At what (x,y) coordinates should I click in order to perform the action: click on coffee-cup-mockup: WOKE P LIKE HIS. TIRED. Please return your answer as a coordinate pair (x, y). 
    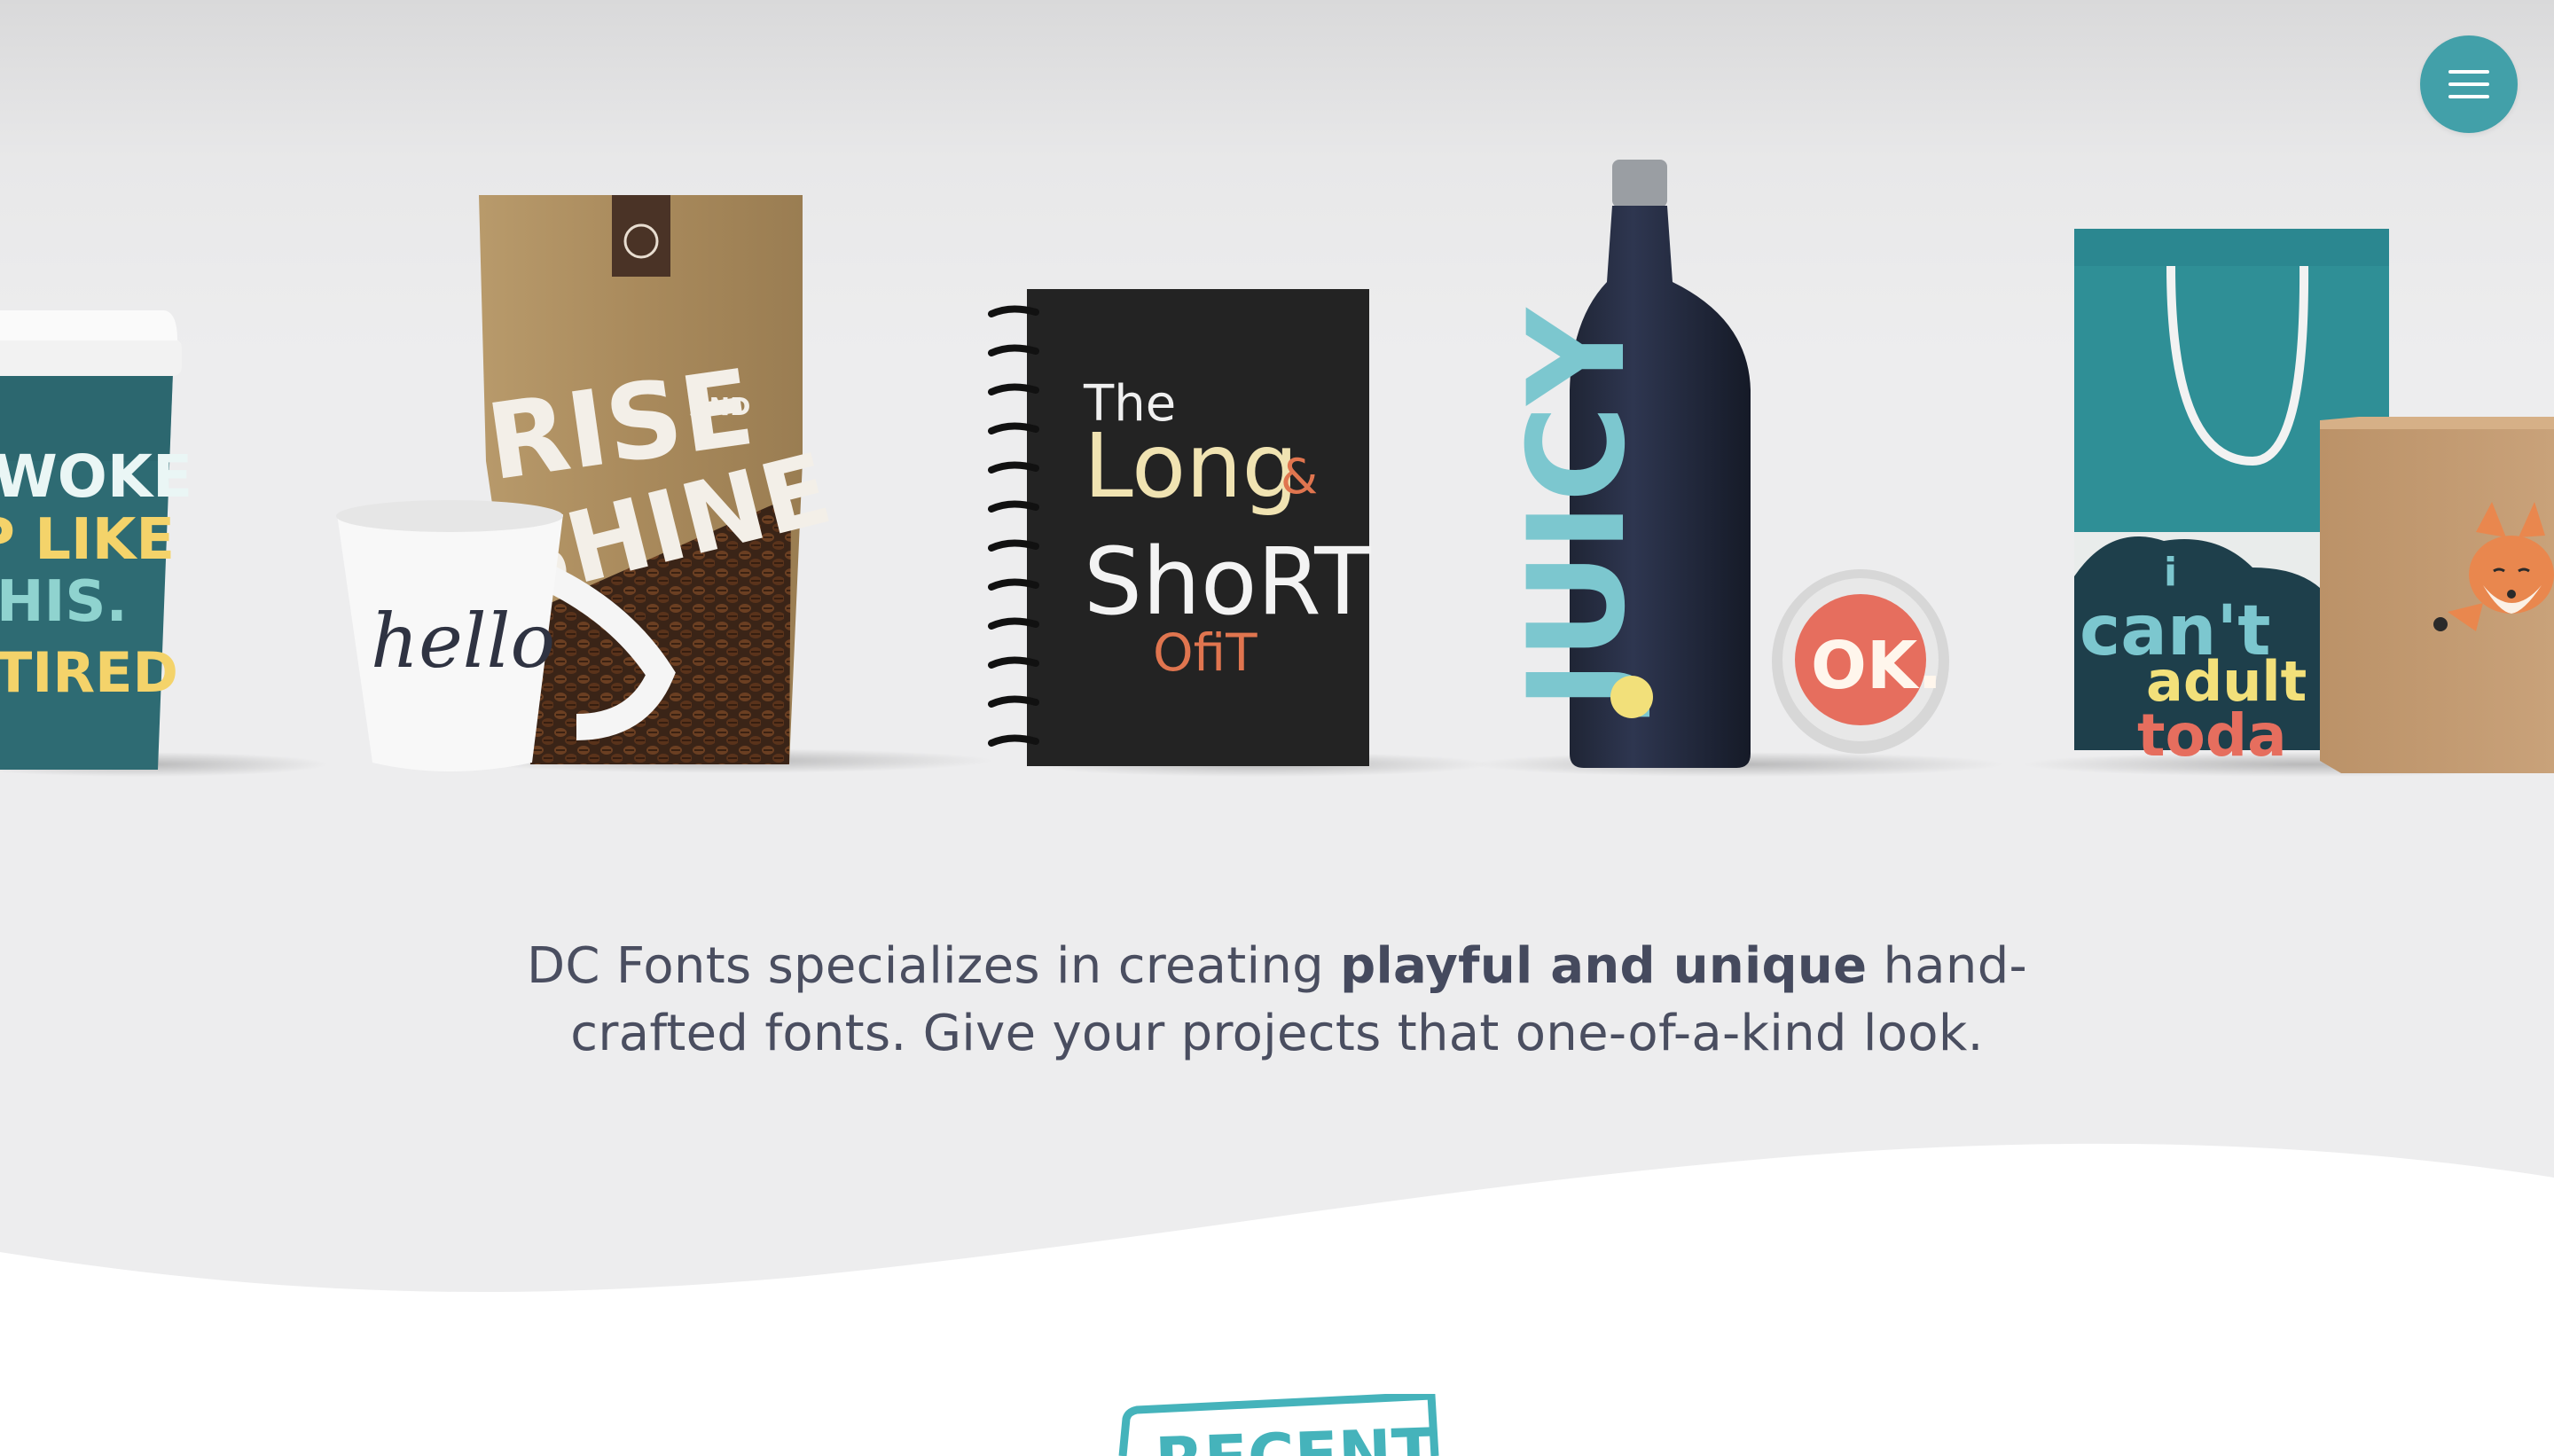
    Looking at the image, I should click on (96, 540).